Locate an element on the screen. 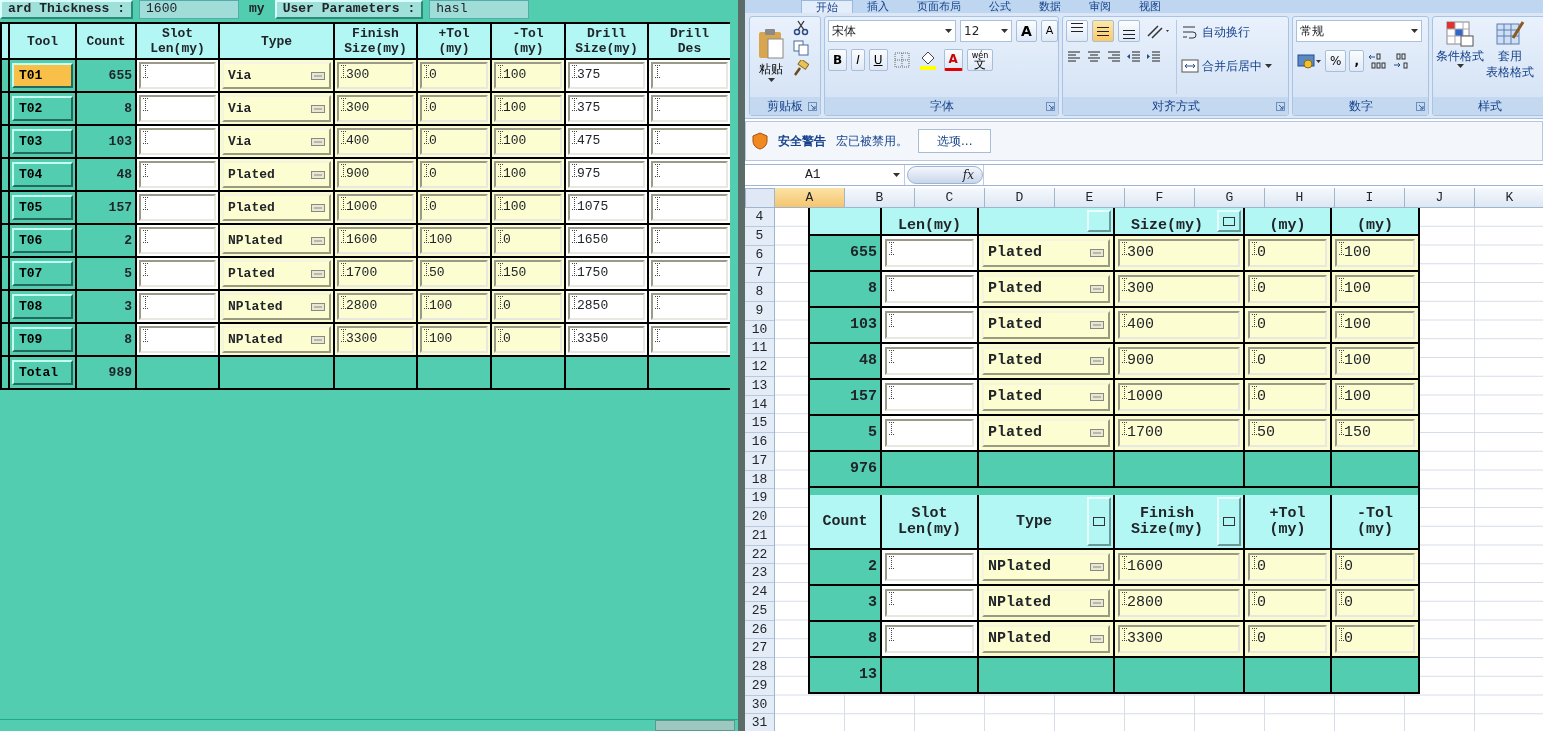 The image size is (1543, 731). drill-size-field: 375 is located at coordinates (606, 75).